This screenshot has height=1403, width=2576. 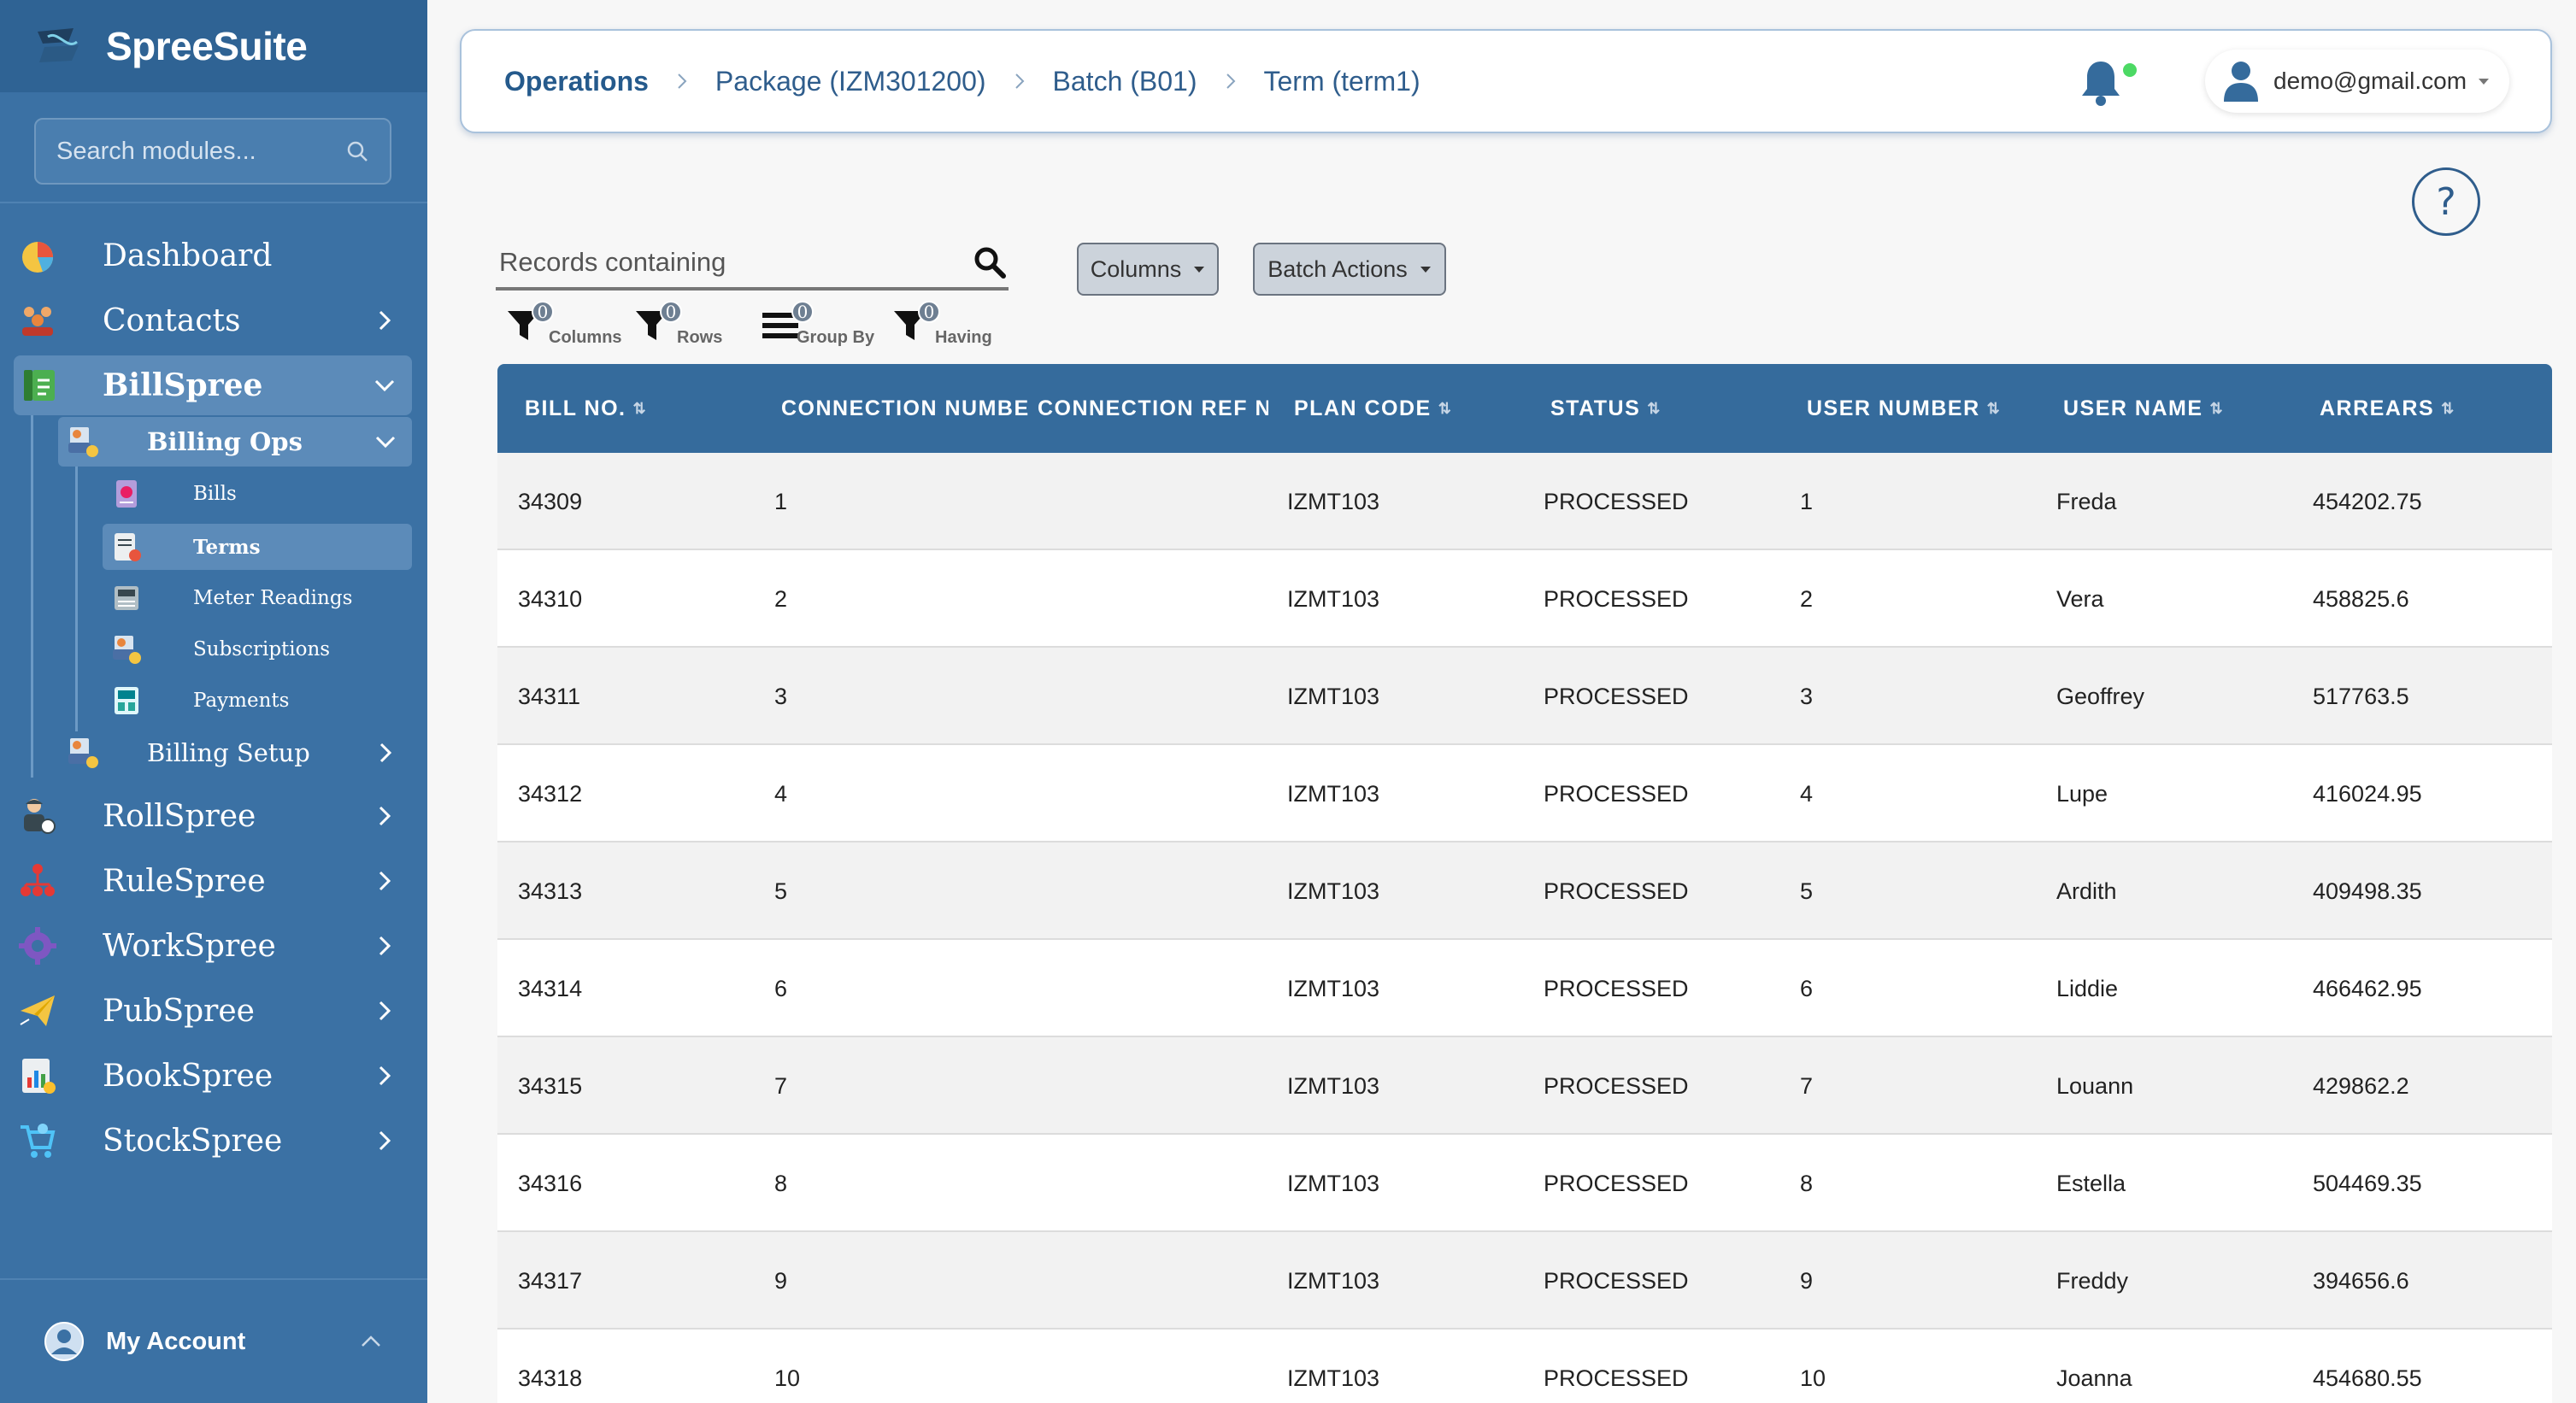 I want to click on table-row: 34315 7 IZMT103 PROCESSED 7 Louann 429862.2, so click(x=1524, y=1086).